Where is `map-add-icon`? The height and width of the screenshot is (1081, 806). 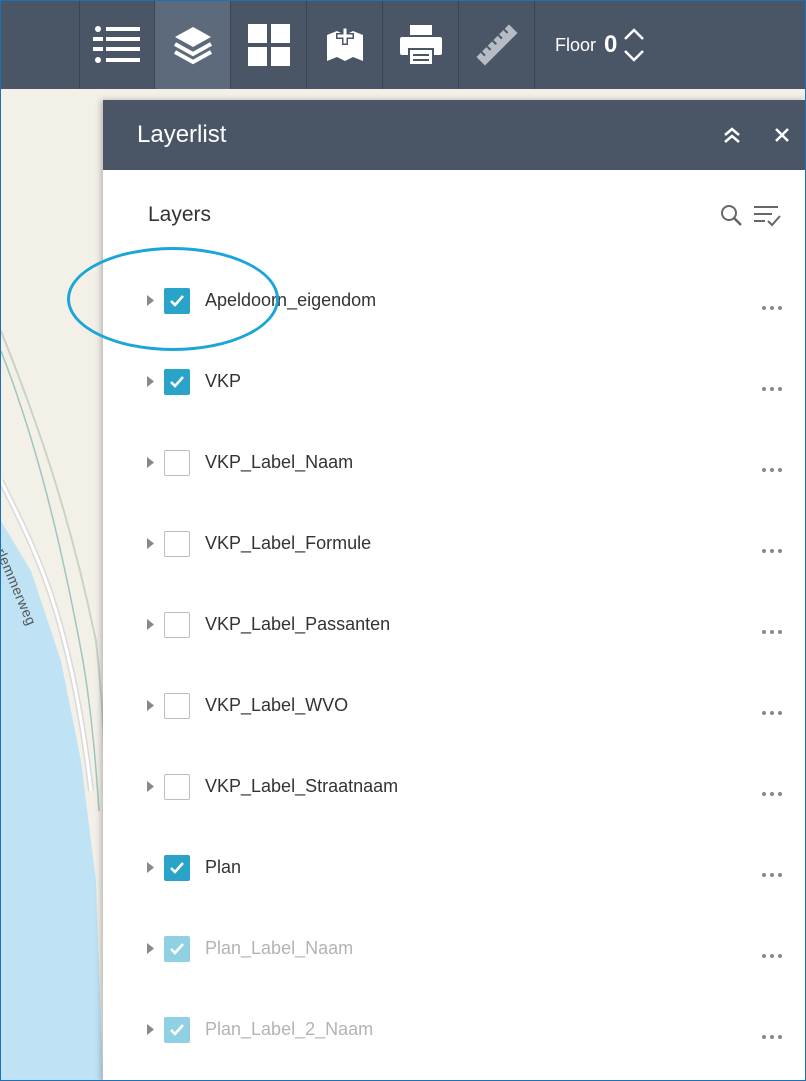
map-add-icon is located at coordinates (344, 44).